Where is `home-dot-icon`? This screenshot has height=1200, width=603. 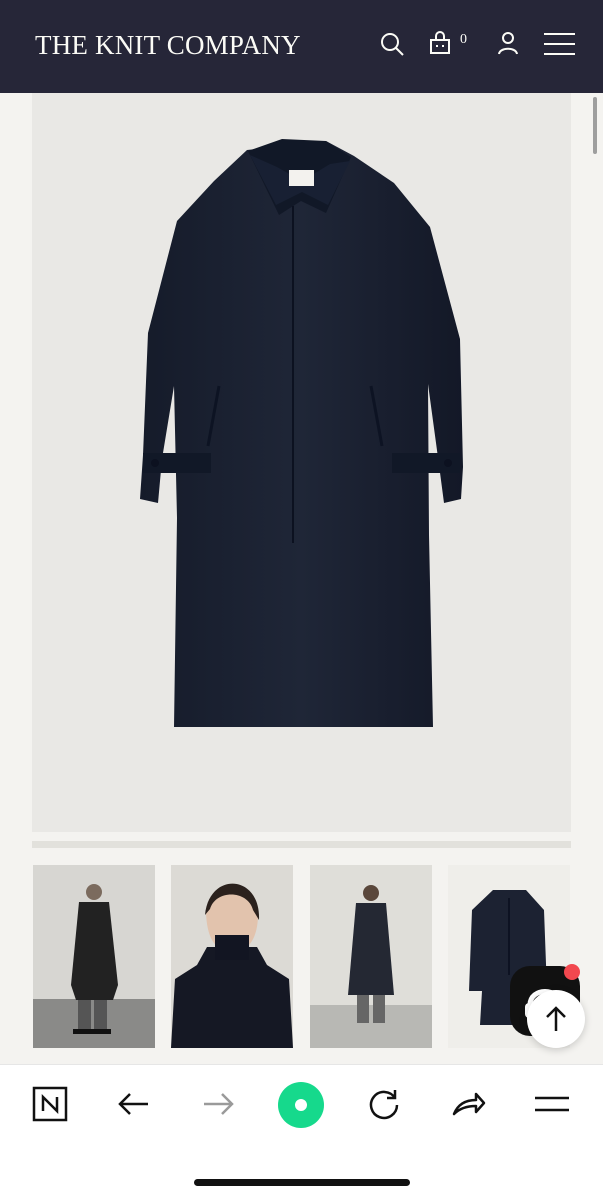 home-dot-icon is located at coordinates (301, 1105).